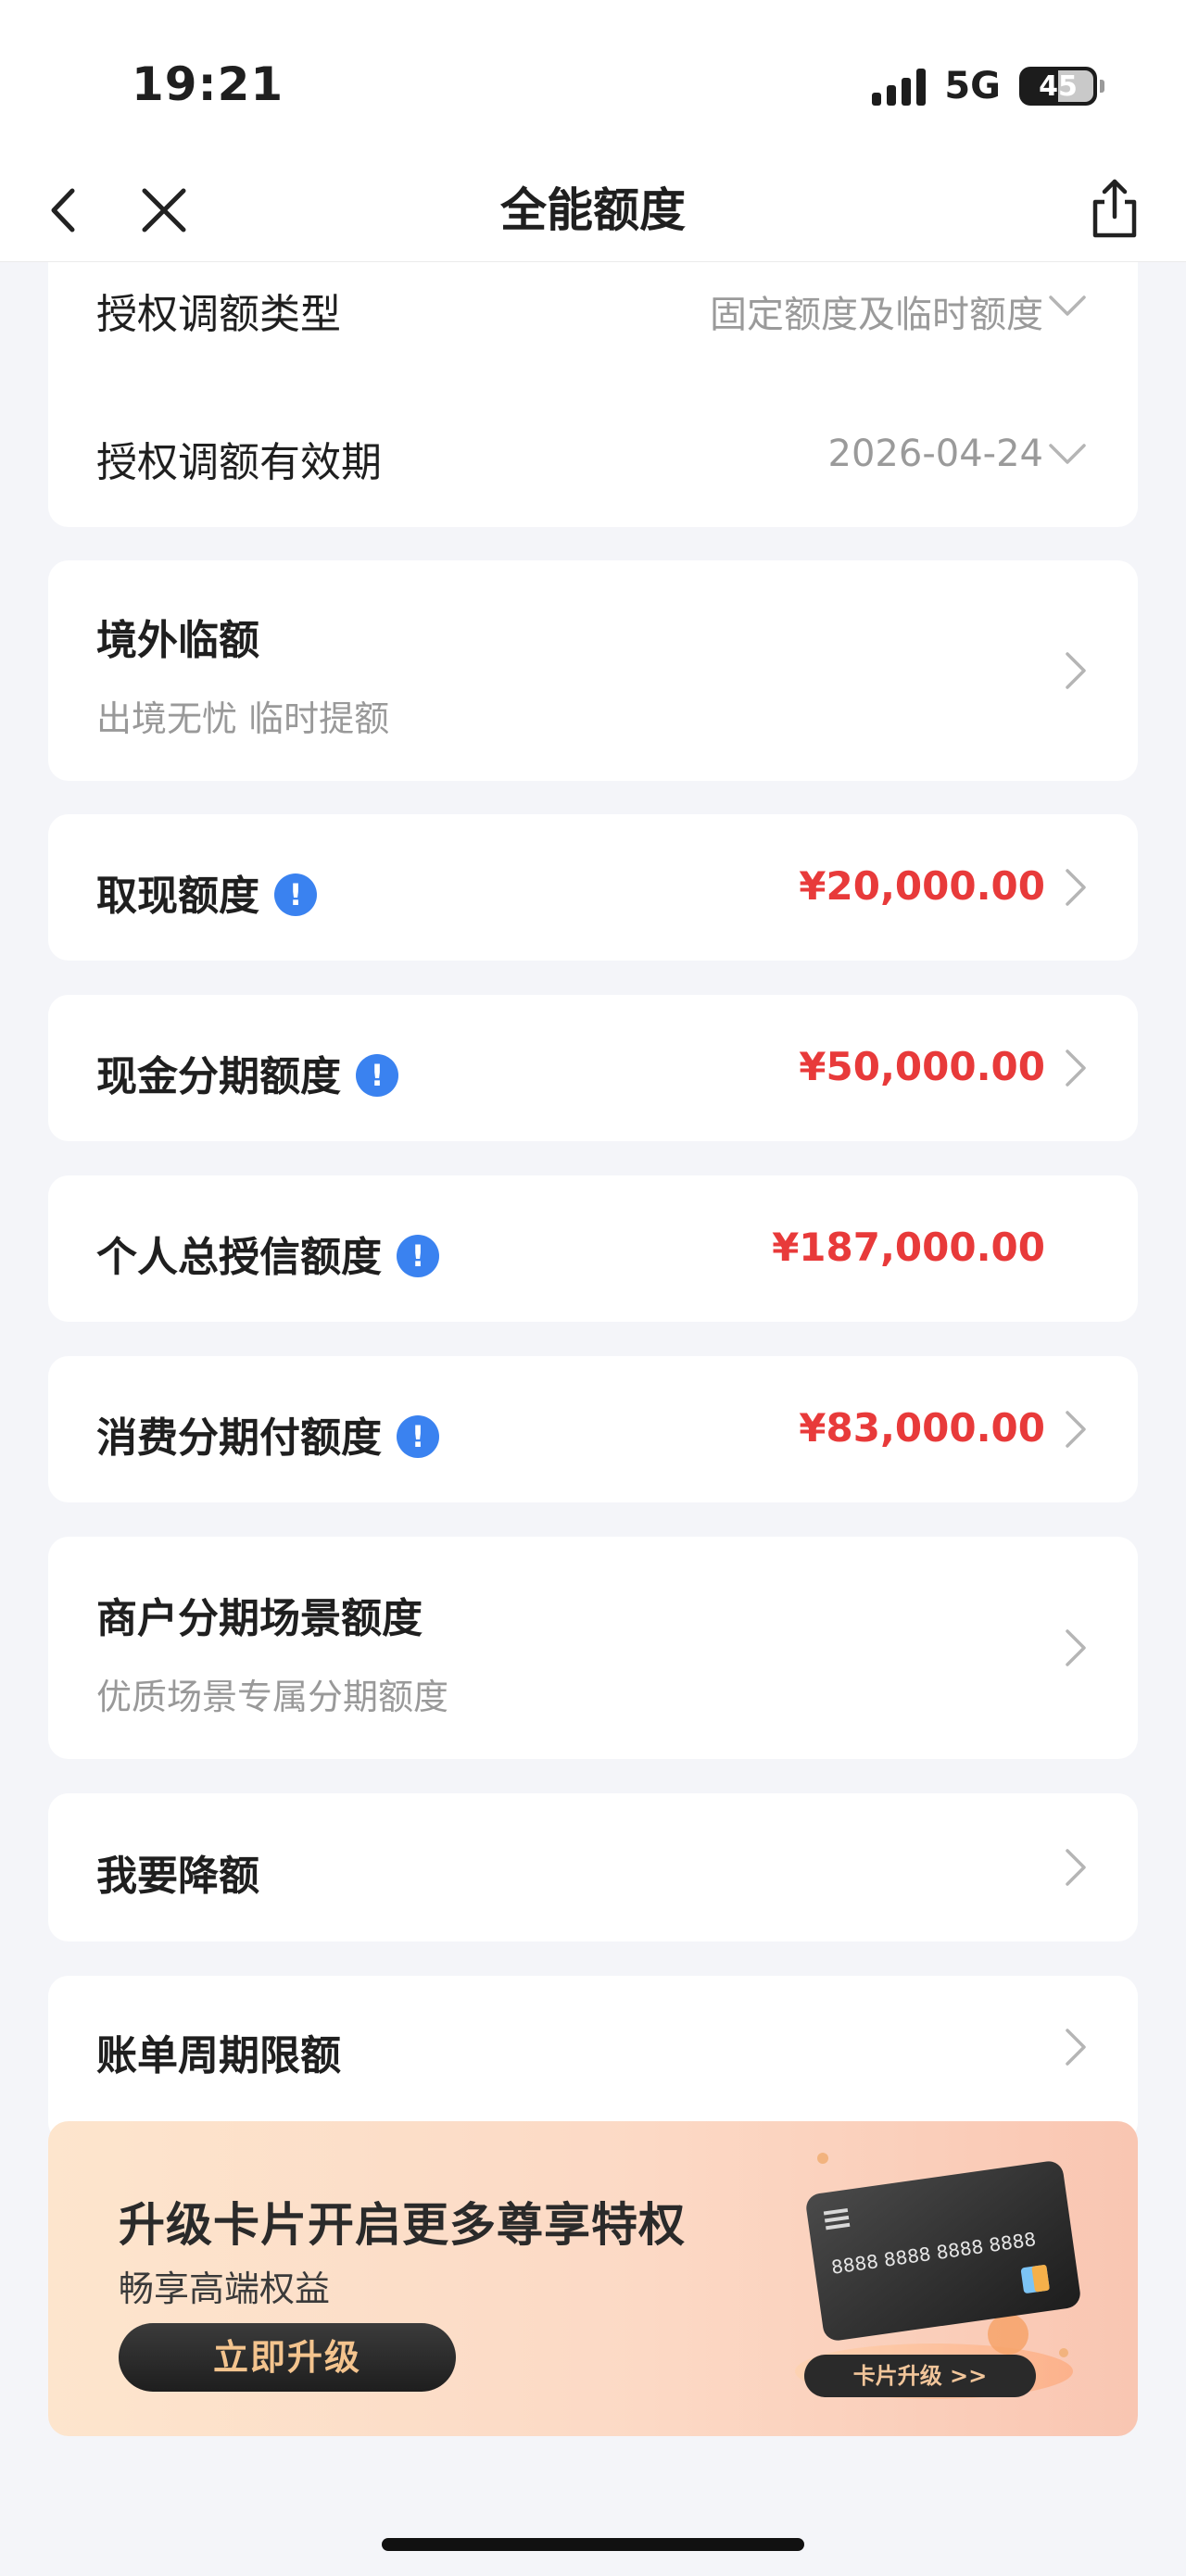  Describe the element at coordinates (899, 86) in the screenshot. I see `signal-icon` at that location.